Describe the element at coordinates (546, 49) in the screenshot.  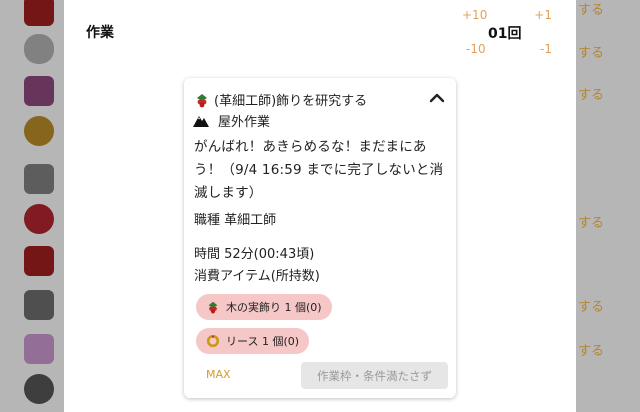
I see `minus-one-button: -1` at that location.